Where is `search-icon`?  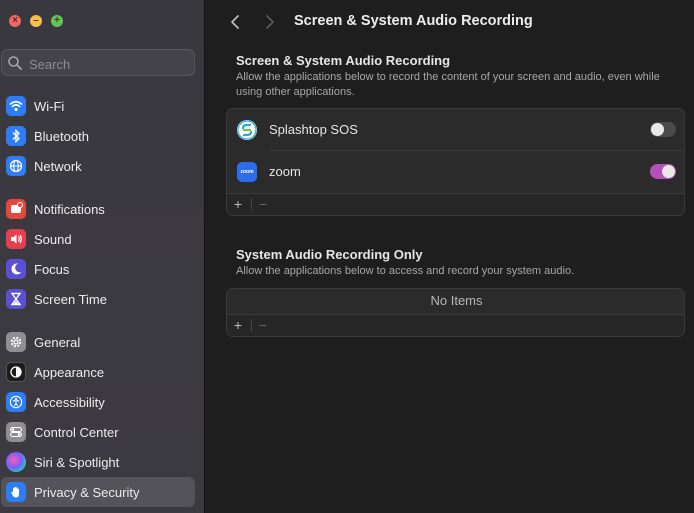 search-icon is located at coordinates (15, 63).